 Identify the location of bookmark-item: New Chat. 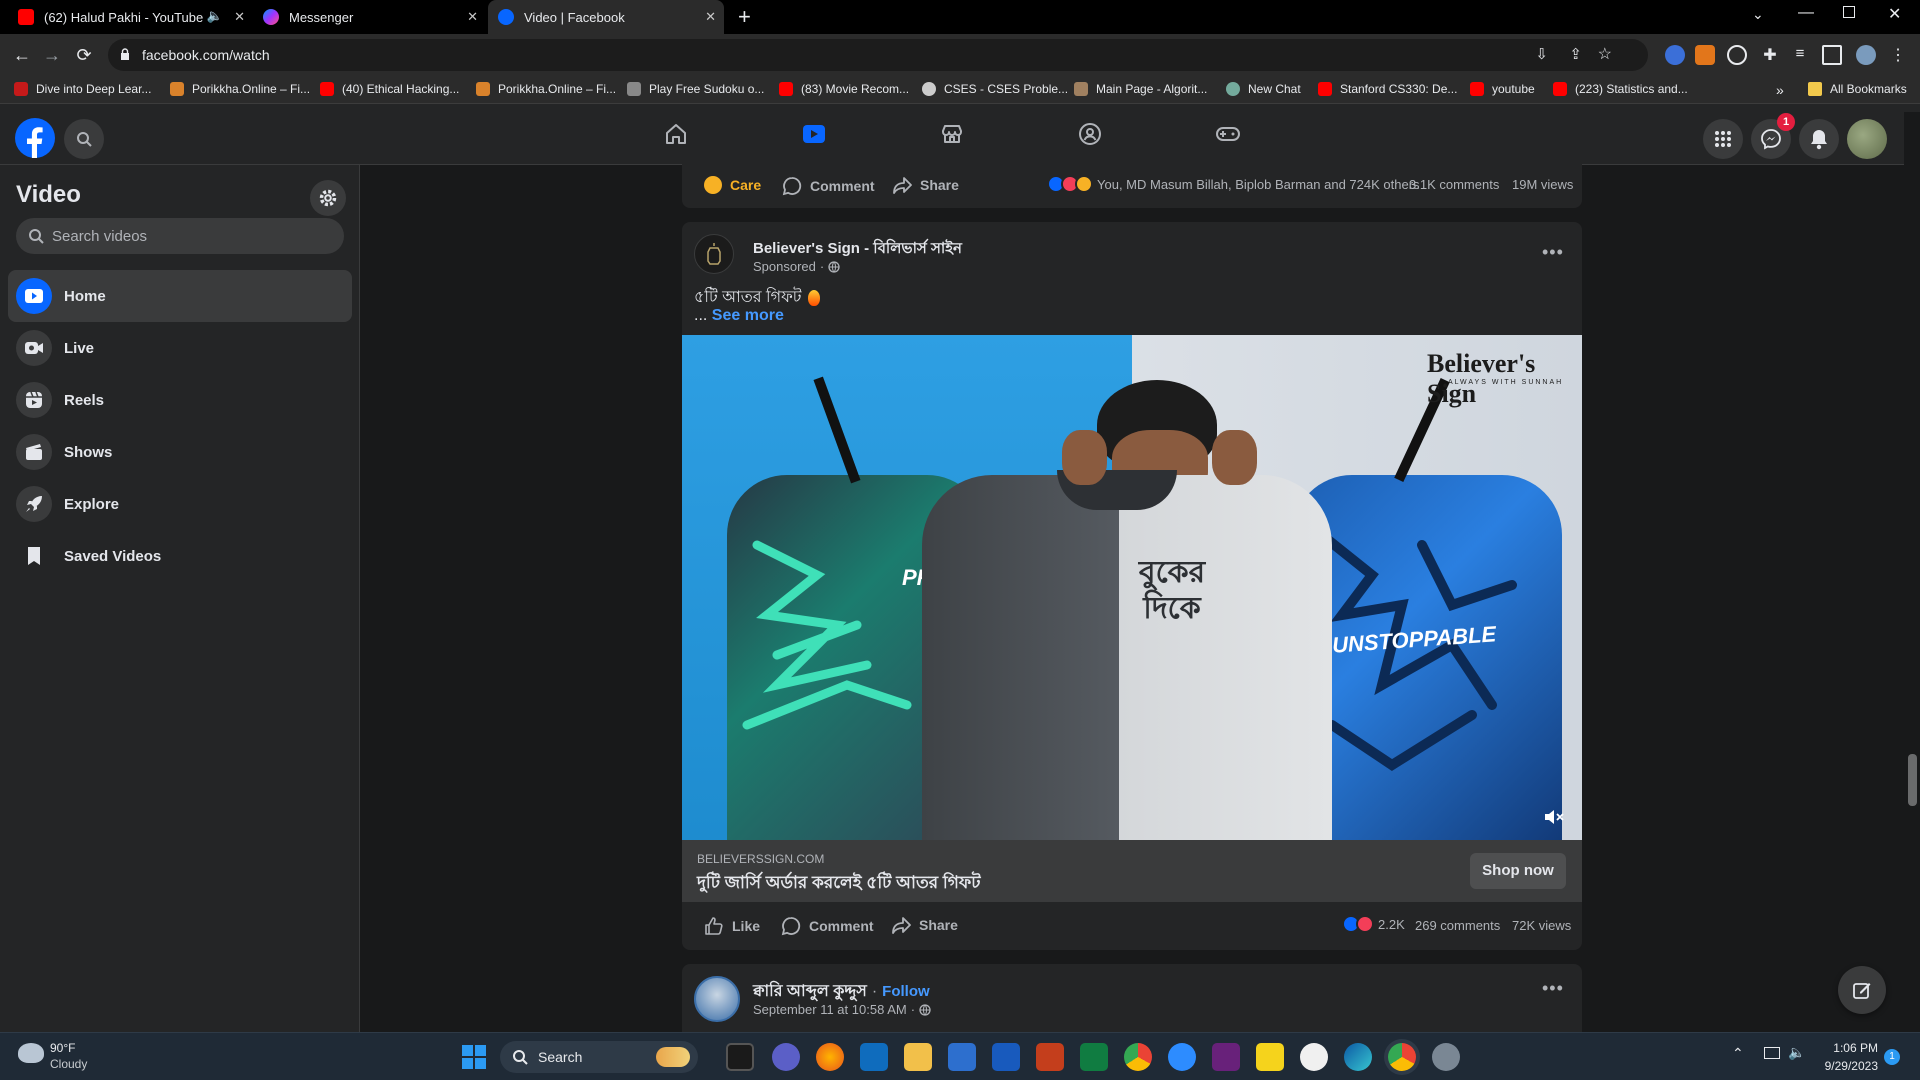
(1263, 89).